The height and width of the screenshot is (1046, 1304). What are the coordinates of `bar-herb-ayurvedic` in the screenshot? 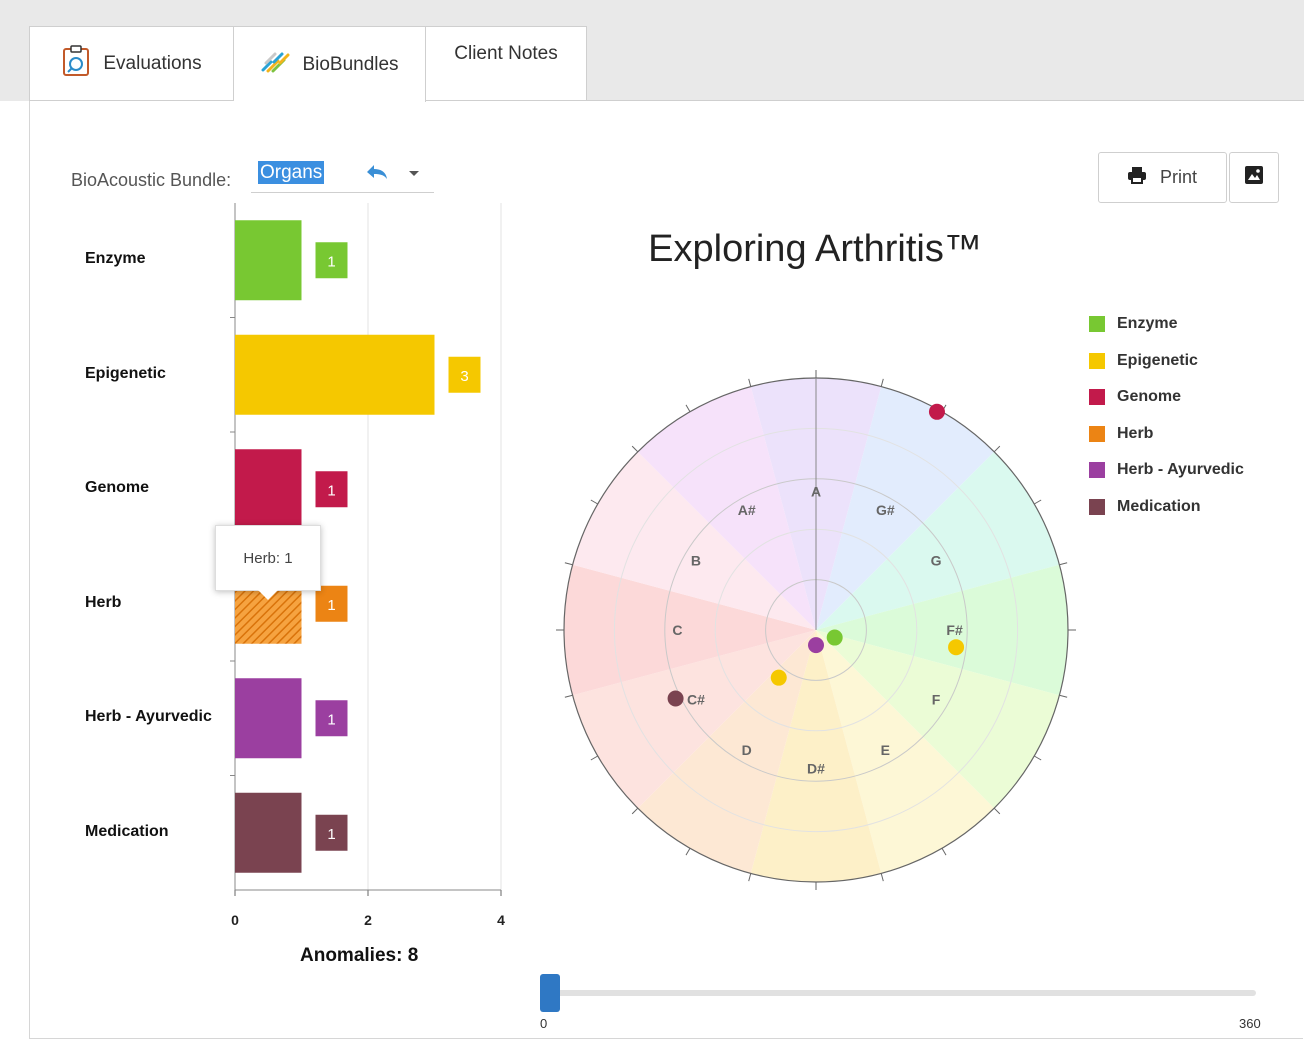 It's located at (268, 718).